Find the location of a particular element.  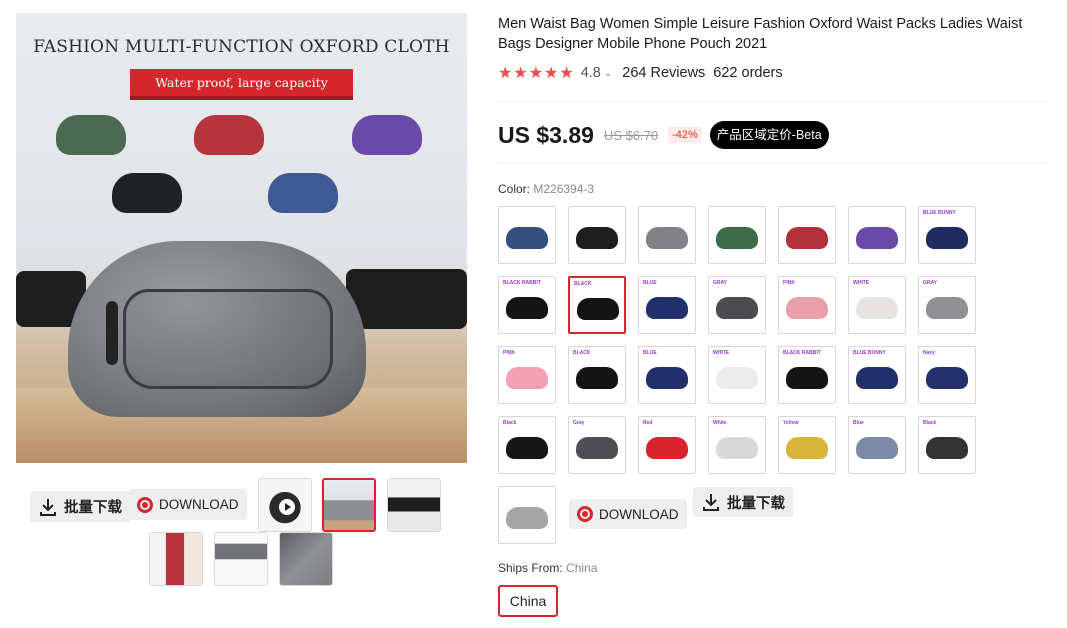

chevron-down-icon: ⌄ is located at coordinates (608, 73).